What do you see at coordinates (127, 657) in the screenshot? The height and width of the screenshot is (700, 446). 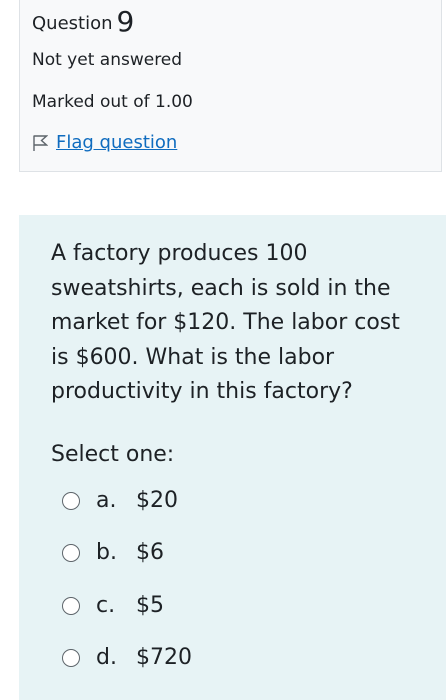 I see `answer-option-d: d. $720` at bounding box center [127, 657].